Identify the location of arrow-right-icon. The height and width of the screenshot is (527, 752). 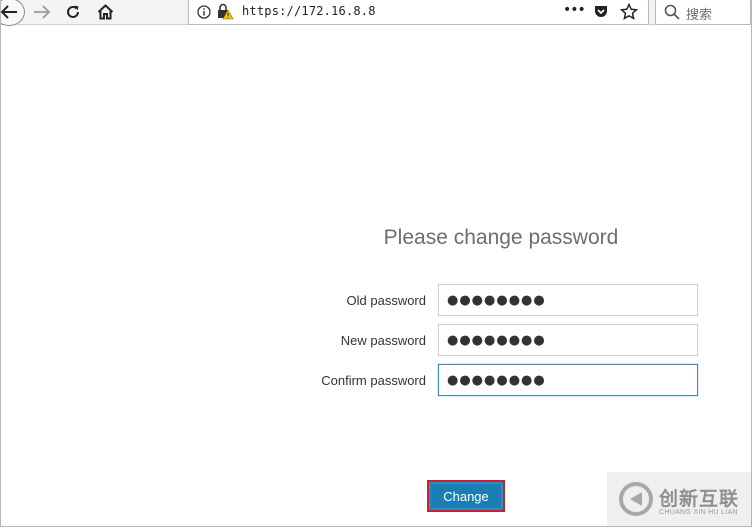
(42, 12).